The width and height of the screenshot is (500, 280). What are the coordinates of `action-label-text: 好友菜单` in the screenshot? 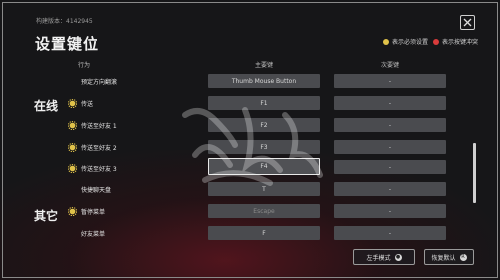 It's located at (93, 234).